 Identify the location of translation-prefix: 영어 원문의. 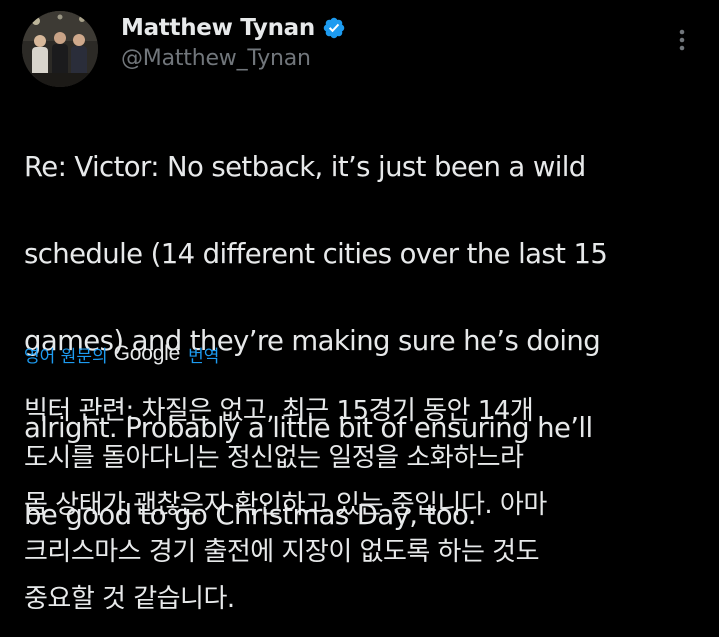
(66, 356).